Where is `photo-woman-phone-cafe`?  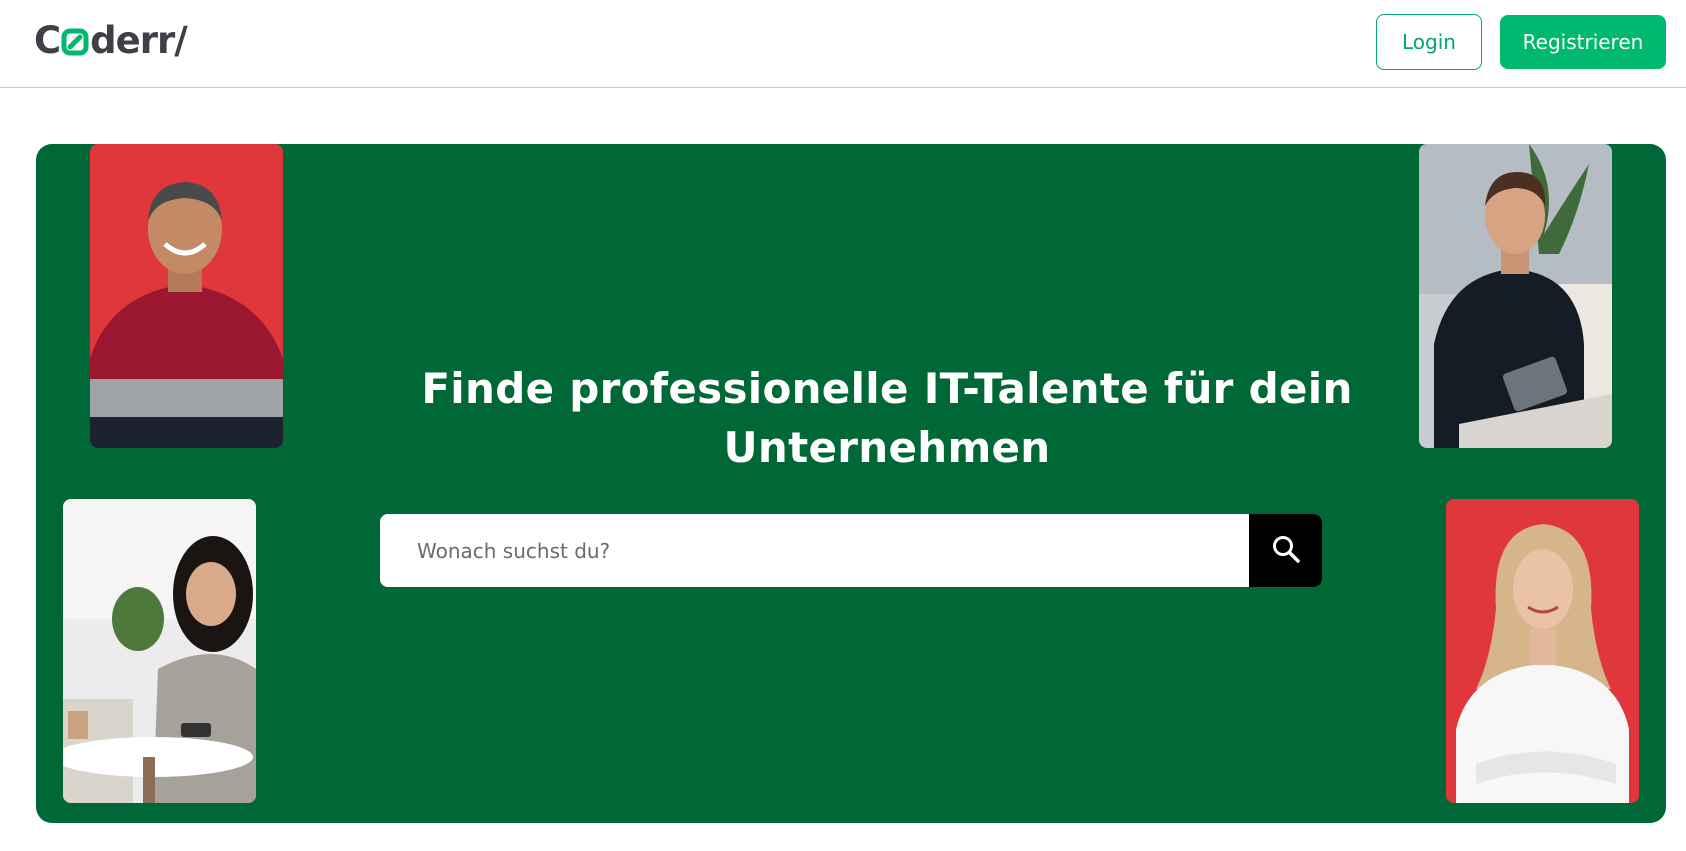
photo-woman-phone-cafe is located at coordinates (159, 651).